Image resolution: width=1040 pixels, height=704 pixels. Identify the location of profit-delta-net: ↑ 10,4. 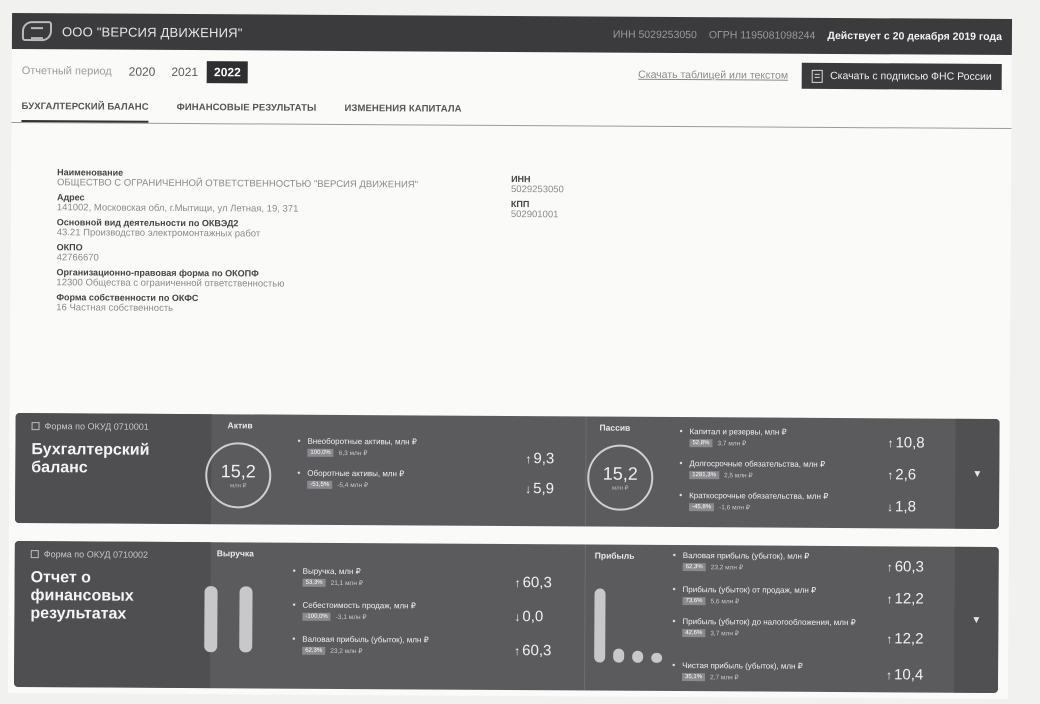
(904, 674).